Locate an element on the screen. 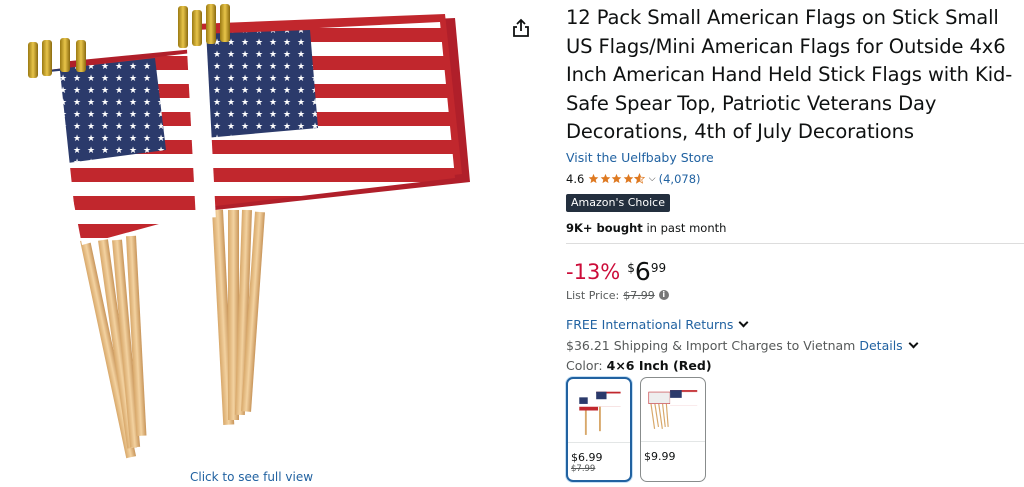 The image size is (1024, 487). half-star-icon is located at coordinates (640, 179).